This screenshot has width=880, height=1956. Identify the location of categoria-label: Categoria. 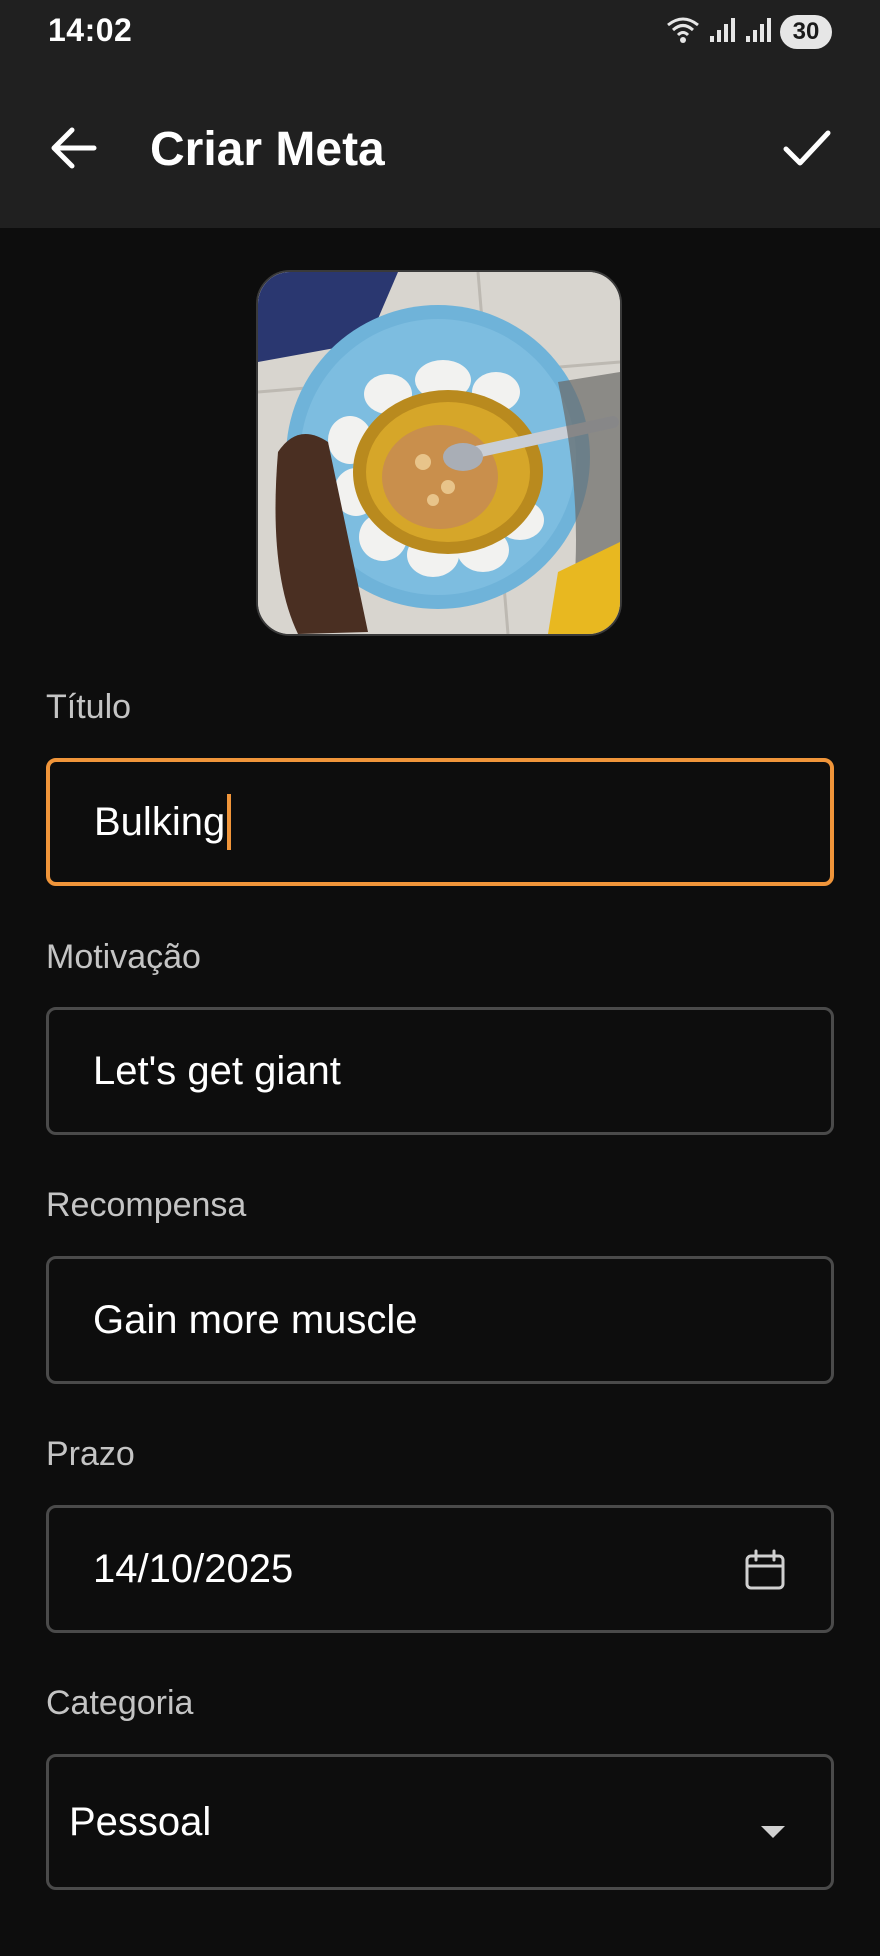
(120, 1703).